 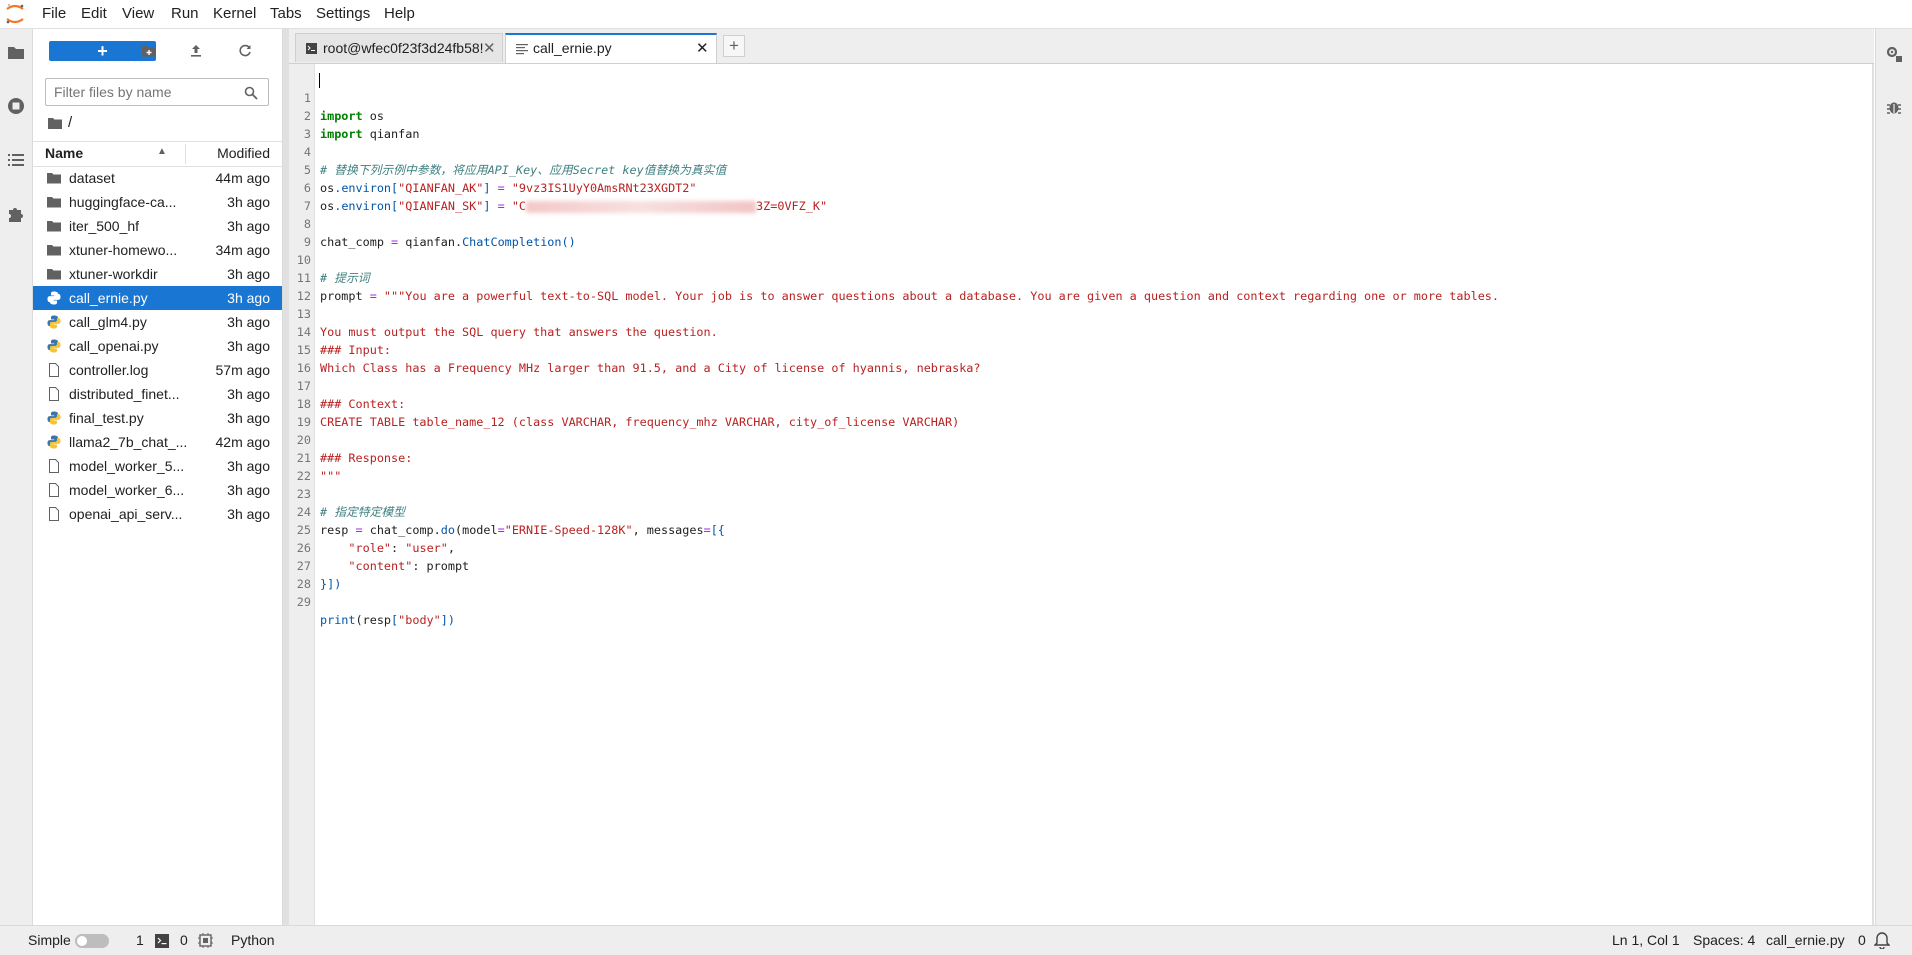 What do you see at coordinates (140, 940) in the screenshot?
I see `terminal-count: 1` at bounding box center [140, 940].